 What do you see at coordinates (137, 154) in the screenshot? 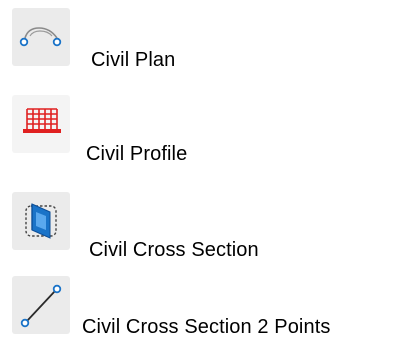
I see `tool-label-civil-profile: Civil Profile` at bounding box center [137, 154].